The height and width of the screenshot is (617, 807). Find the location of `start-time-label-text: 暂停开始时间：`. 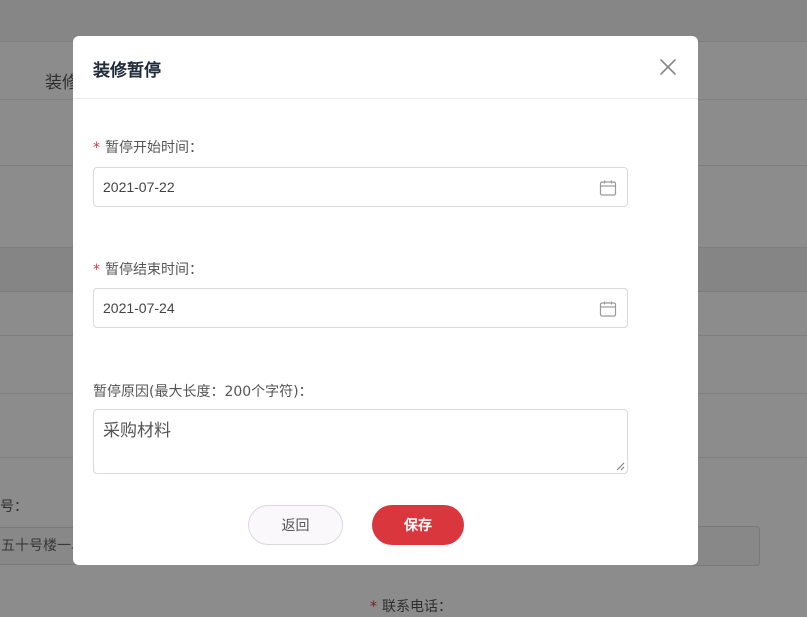

start-time-label-text: 暂停开始时间： is located at coordinates (154, 148).